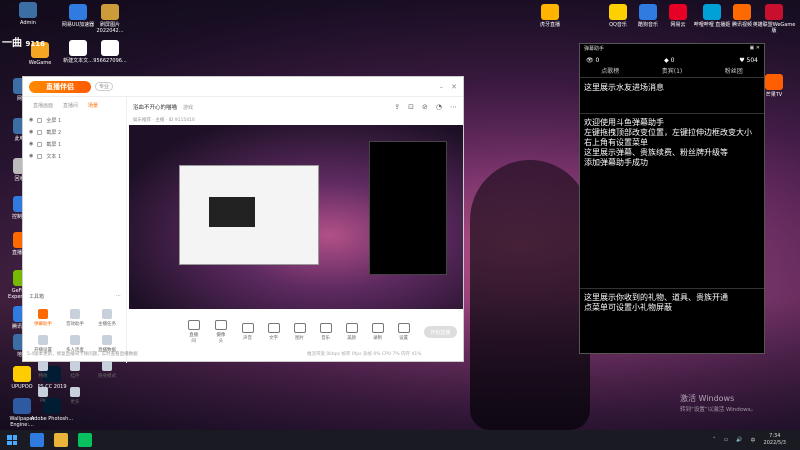  Describe the element at coordinates (93, 105) in the screenshot. I see `tab-3: 场景` at that location.